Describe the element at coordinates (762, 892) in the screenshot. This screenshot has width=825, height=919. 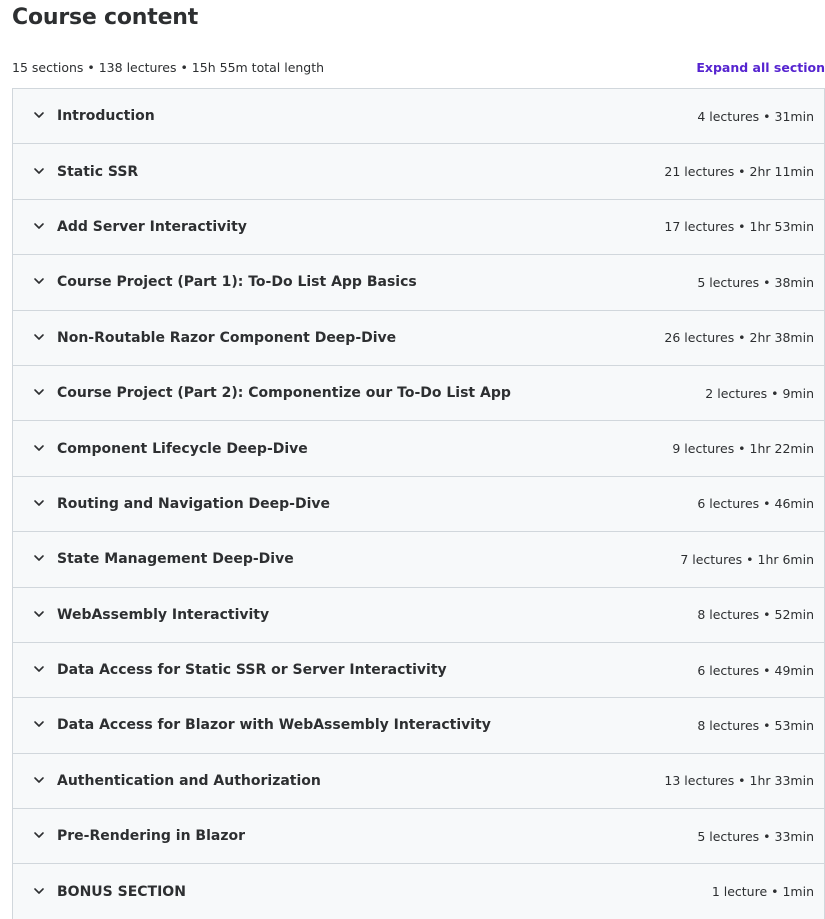
I see `section-meta: 1 lecture • 1min` at that location.